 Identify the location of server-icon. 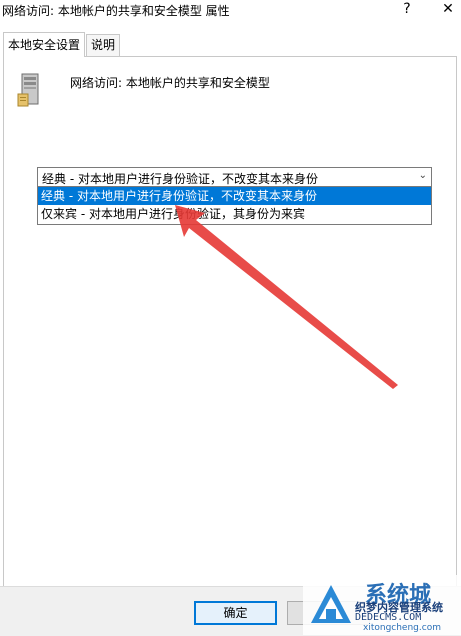
(28, 90).